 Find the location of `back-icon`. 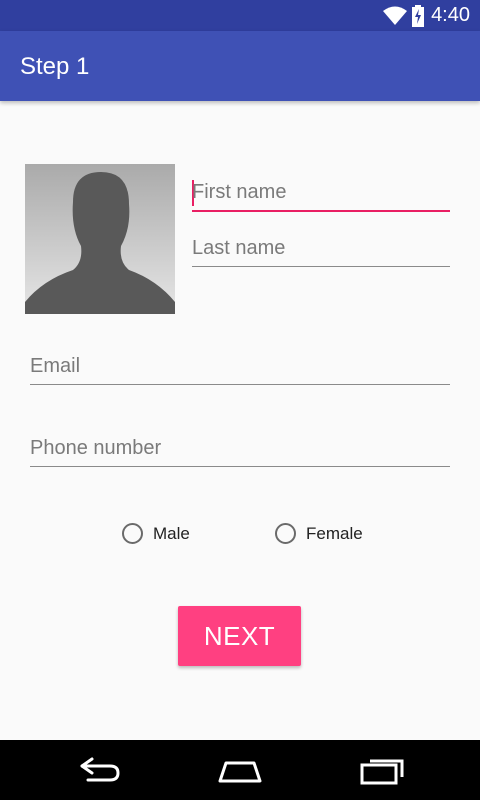

back-icon is located at coordinates (100, 772).